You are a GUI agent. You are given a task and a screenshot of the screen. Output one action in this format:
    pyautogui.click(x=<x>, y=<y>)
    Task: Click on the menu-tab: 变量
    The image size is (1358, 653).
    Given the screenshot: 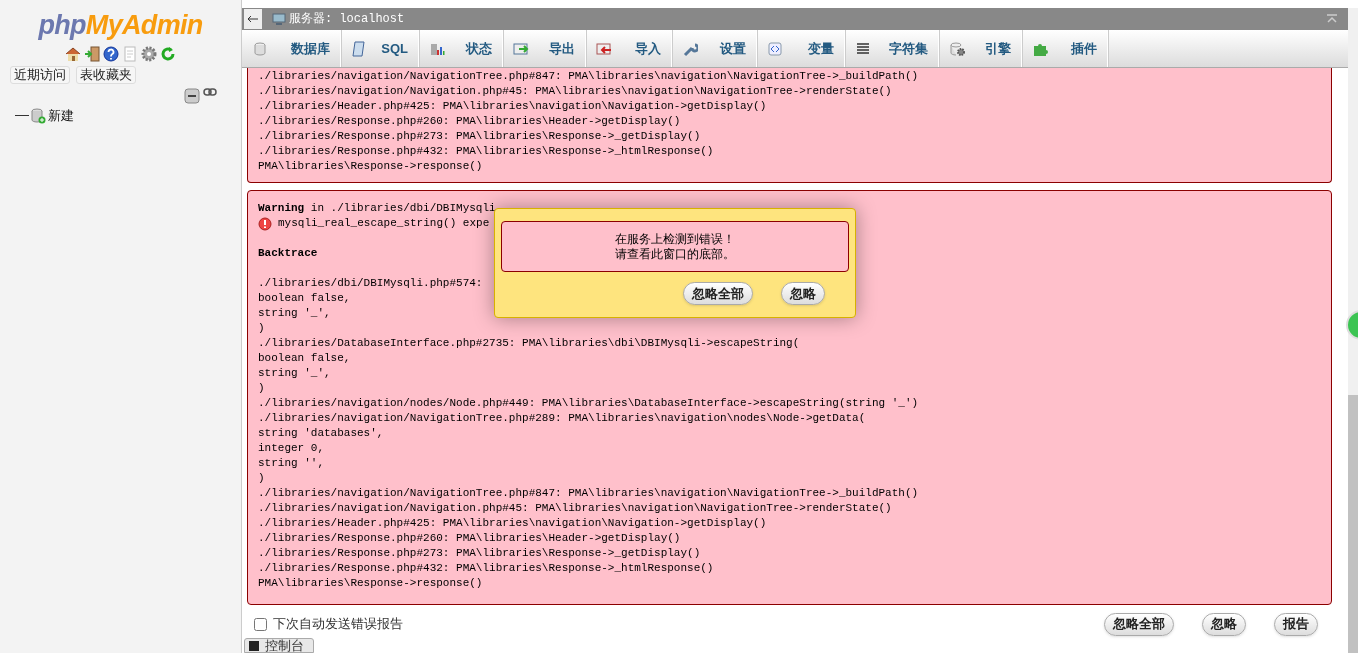 What is the action you would take?
    pyautogui.click(x=801, y=48)
    